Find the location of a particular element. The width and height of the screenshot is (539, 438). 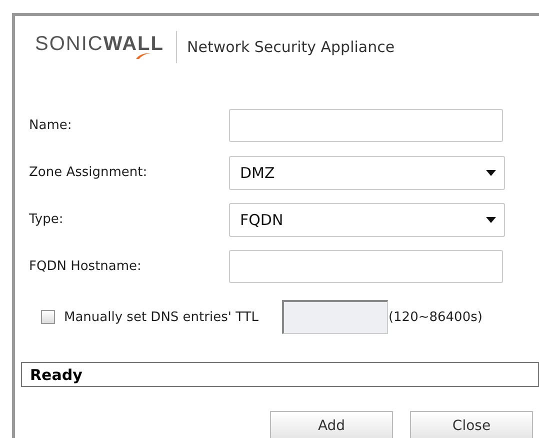

dropdown: FQDN is located at coordinates (367, 219).